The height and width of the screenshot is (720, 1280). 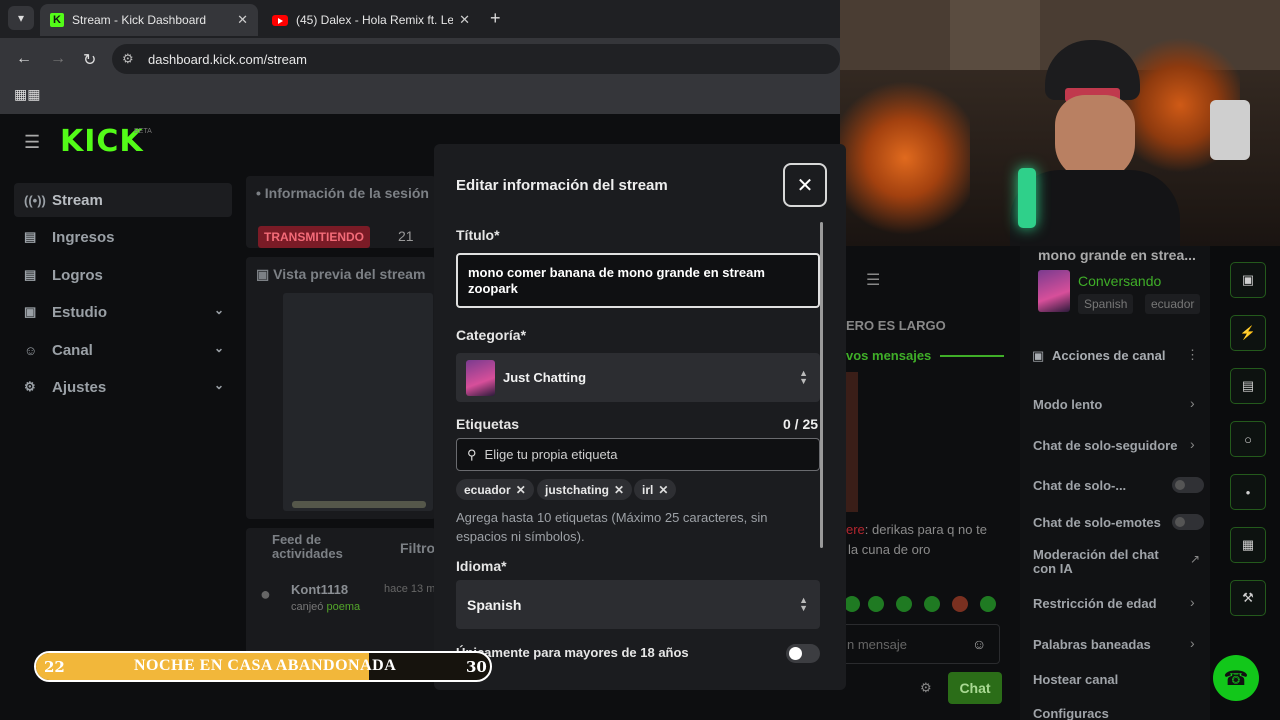 I want to click on action-settings: Configuracs, so click(x=1108, y=713).